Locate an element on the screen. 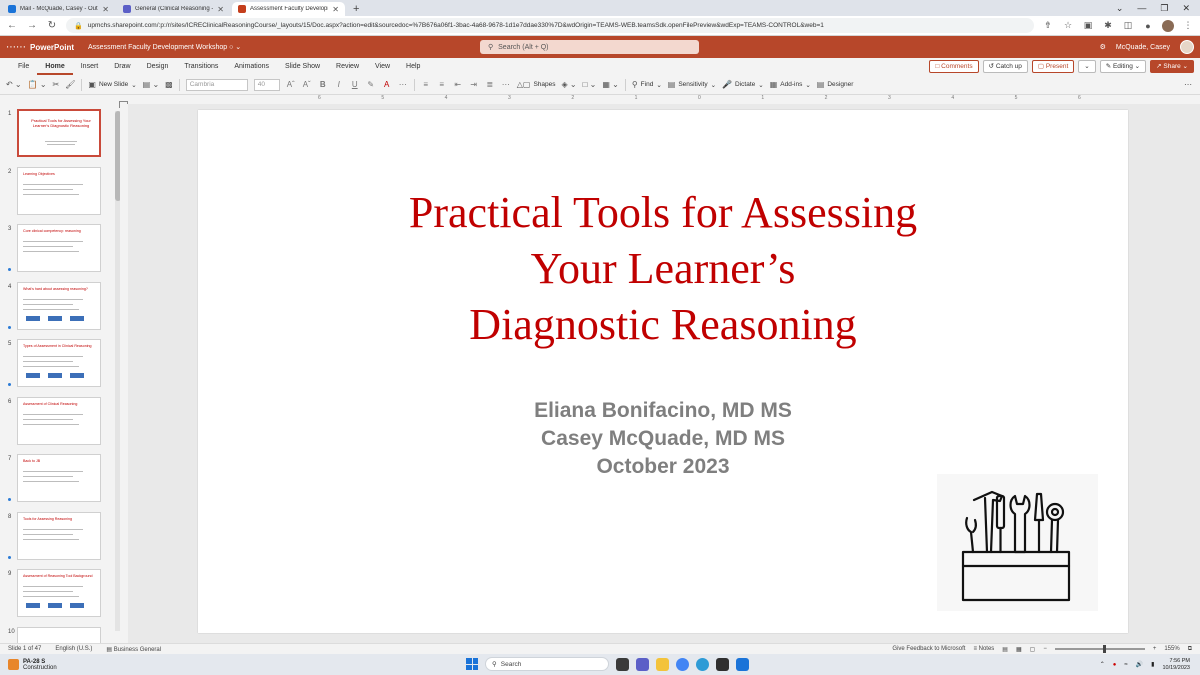 The image size is (1200, 675). feedback-link: Give Feedback to Microsoft is located at coordinates (928, 649).